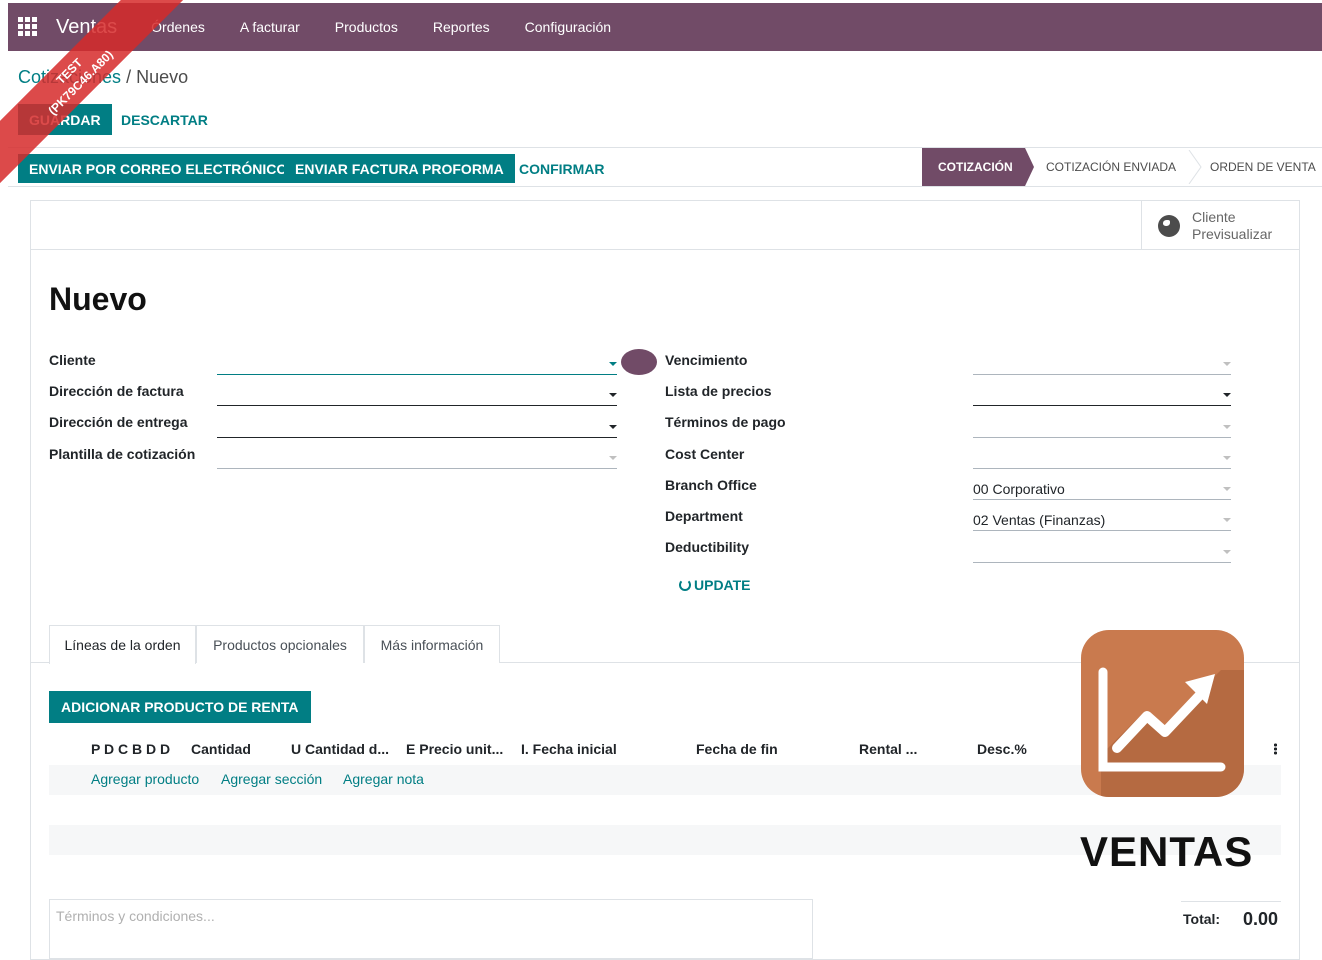  Describe the element at coordinates (383, 779) in the screenshot. I see `add-note-link: Agregar nota` at that location.